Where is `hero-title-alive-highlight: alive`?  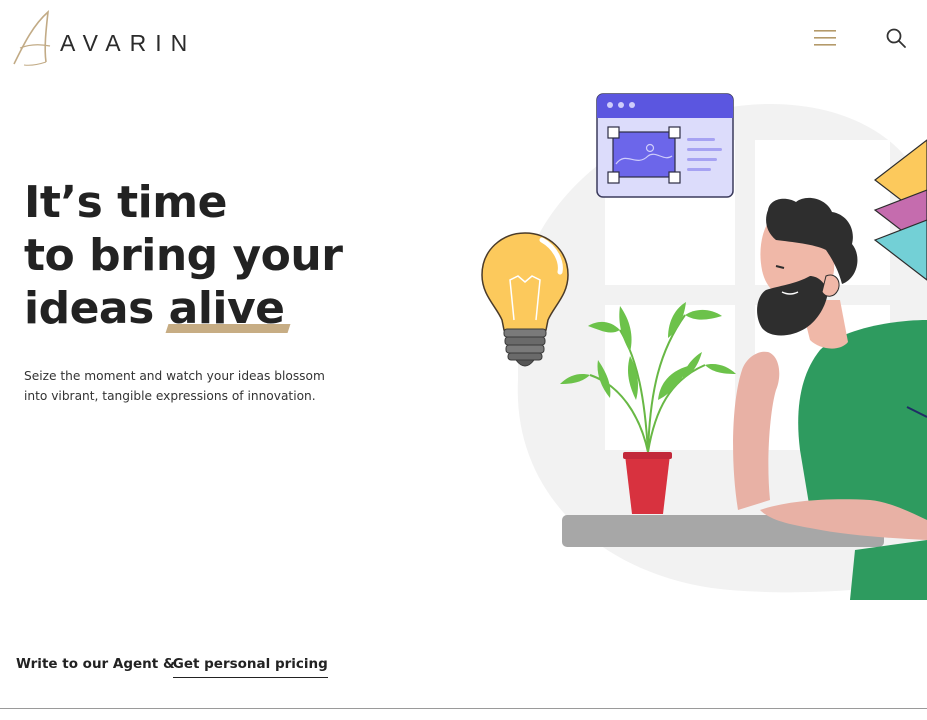 hero-title-alive-highlight: alive is located at coordinates (226, 308).